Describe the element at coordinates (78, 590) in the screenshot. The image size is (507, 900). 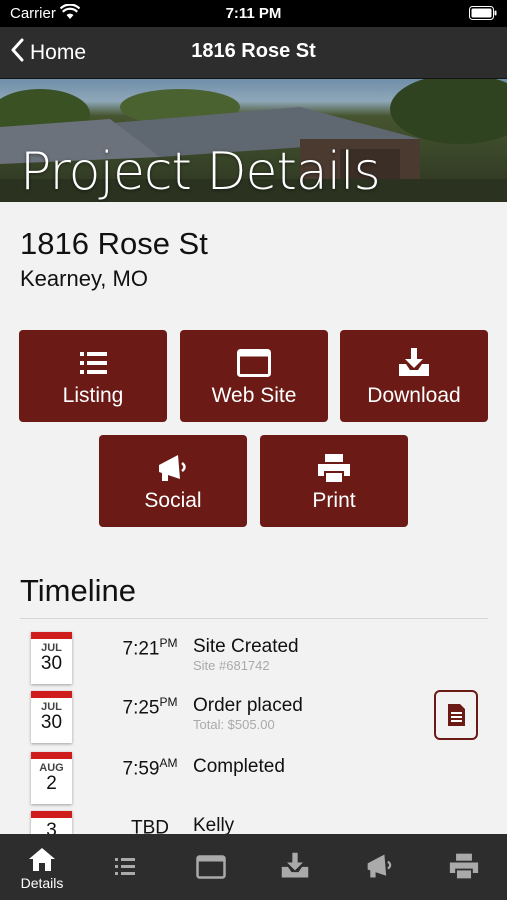
I see `timeline-title: Timeline` at that location.